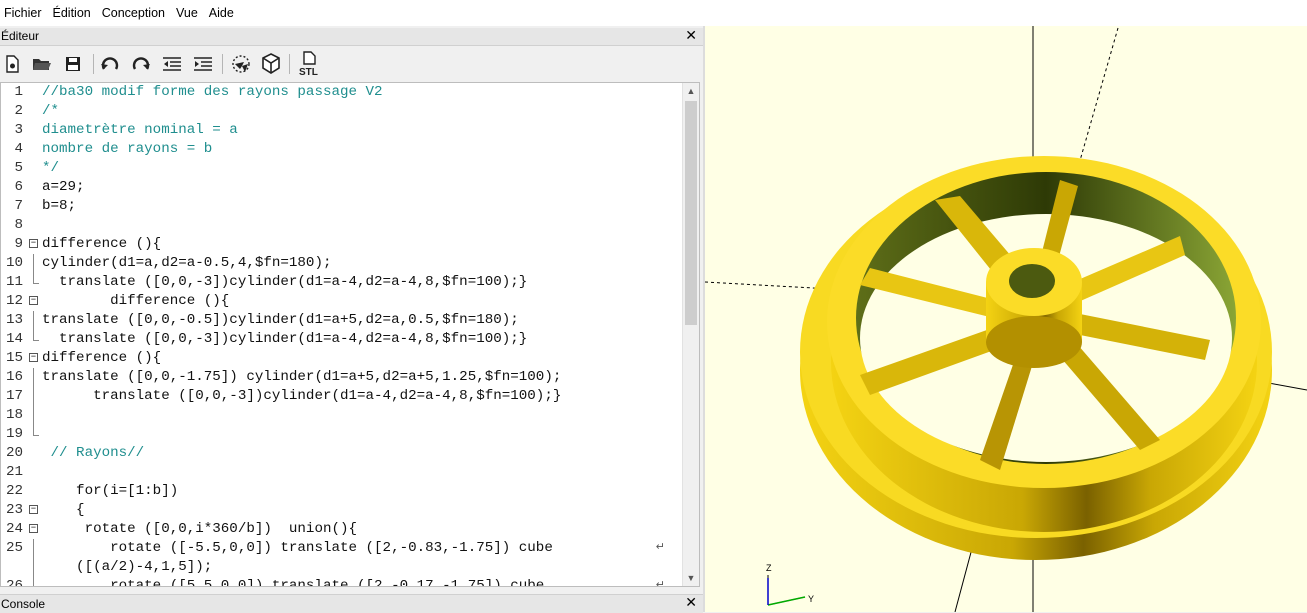  Describe the element at coordinates (203, 64) in the screenshot. I see `indent-icon` at that location.